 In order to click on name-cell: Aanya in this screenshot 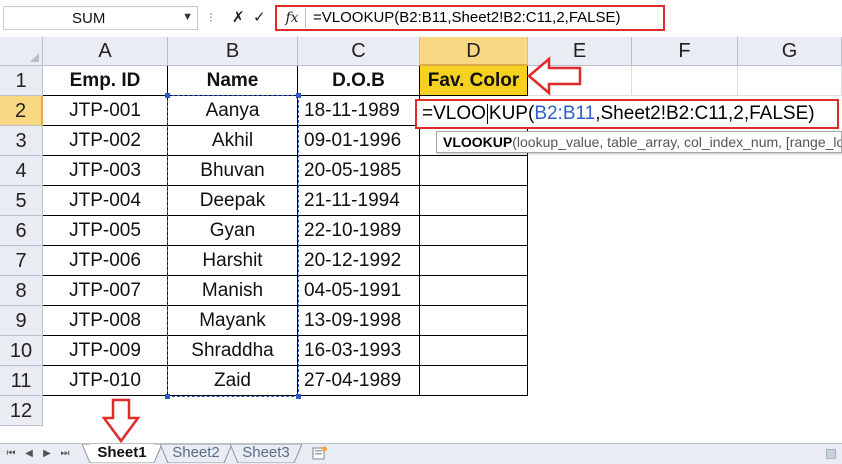, I will do `click(233, 111)`.